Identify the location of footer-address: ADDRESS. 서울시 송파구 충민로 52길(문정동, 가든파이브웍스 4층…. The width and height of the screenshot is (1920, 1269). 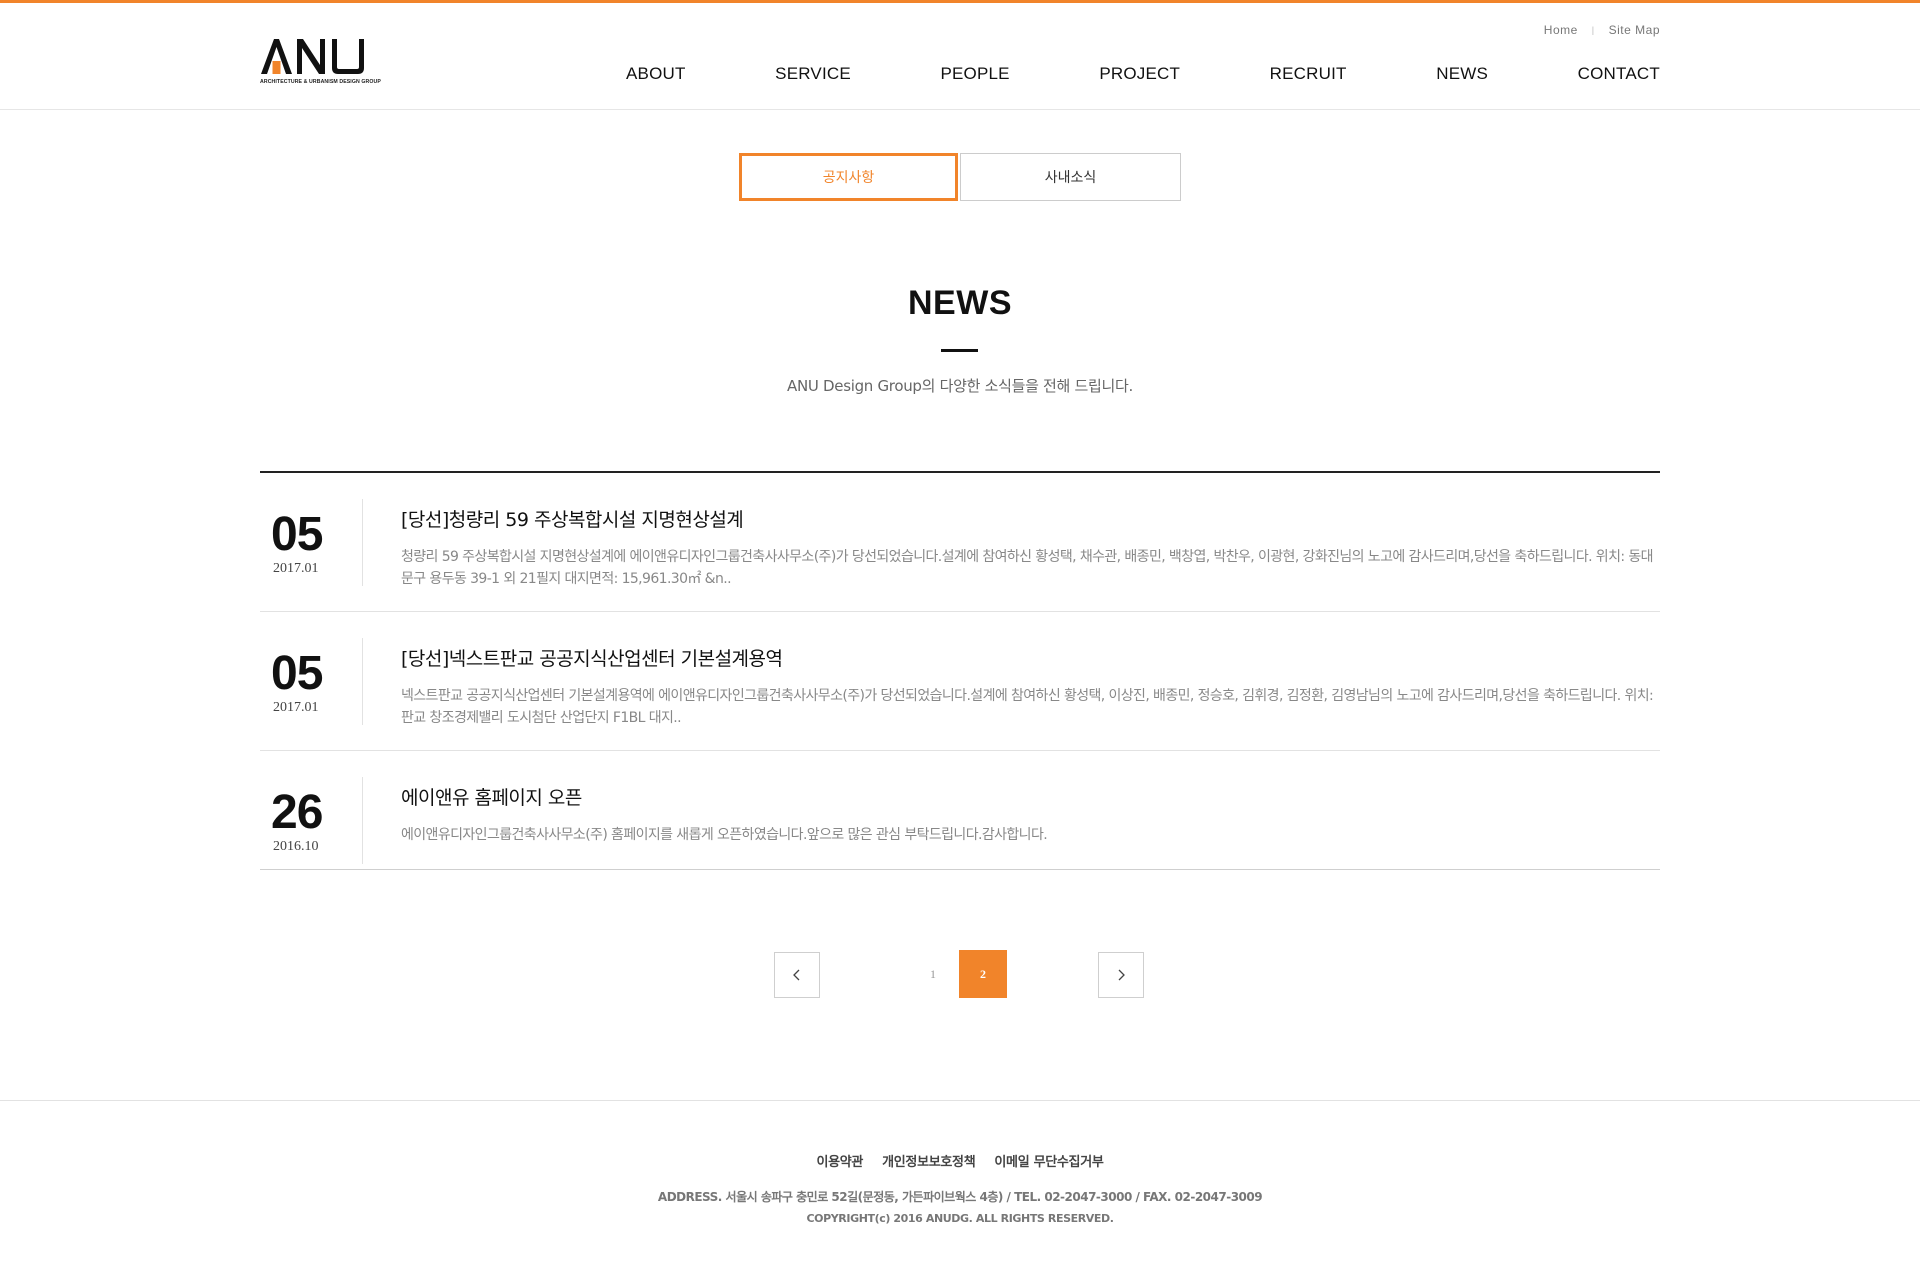
(960, 1197).